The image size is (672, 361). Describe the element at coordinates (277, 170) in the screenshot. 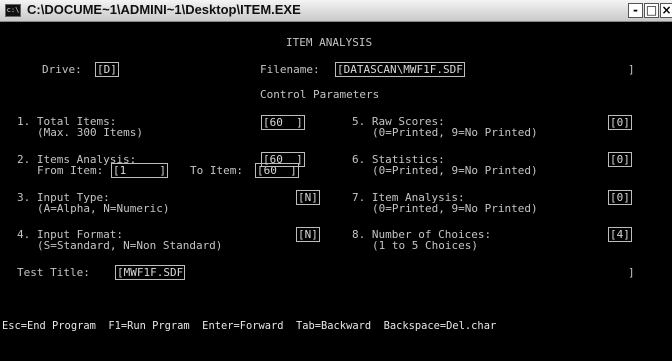

I see `to-item-field: [60 ]` at that location.